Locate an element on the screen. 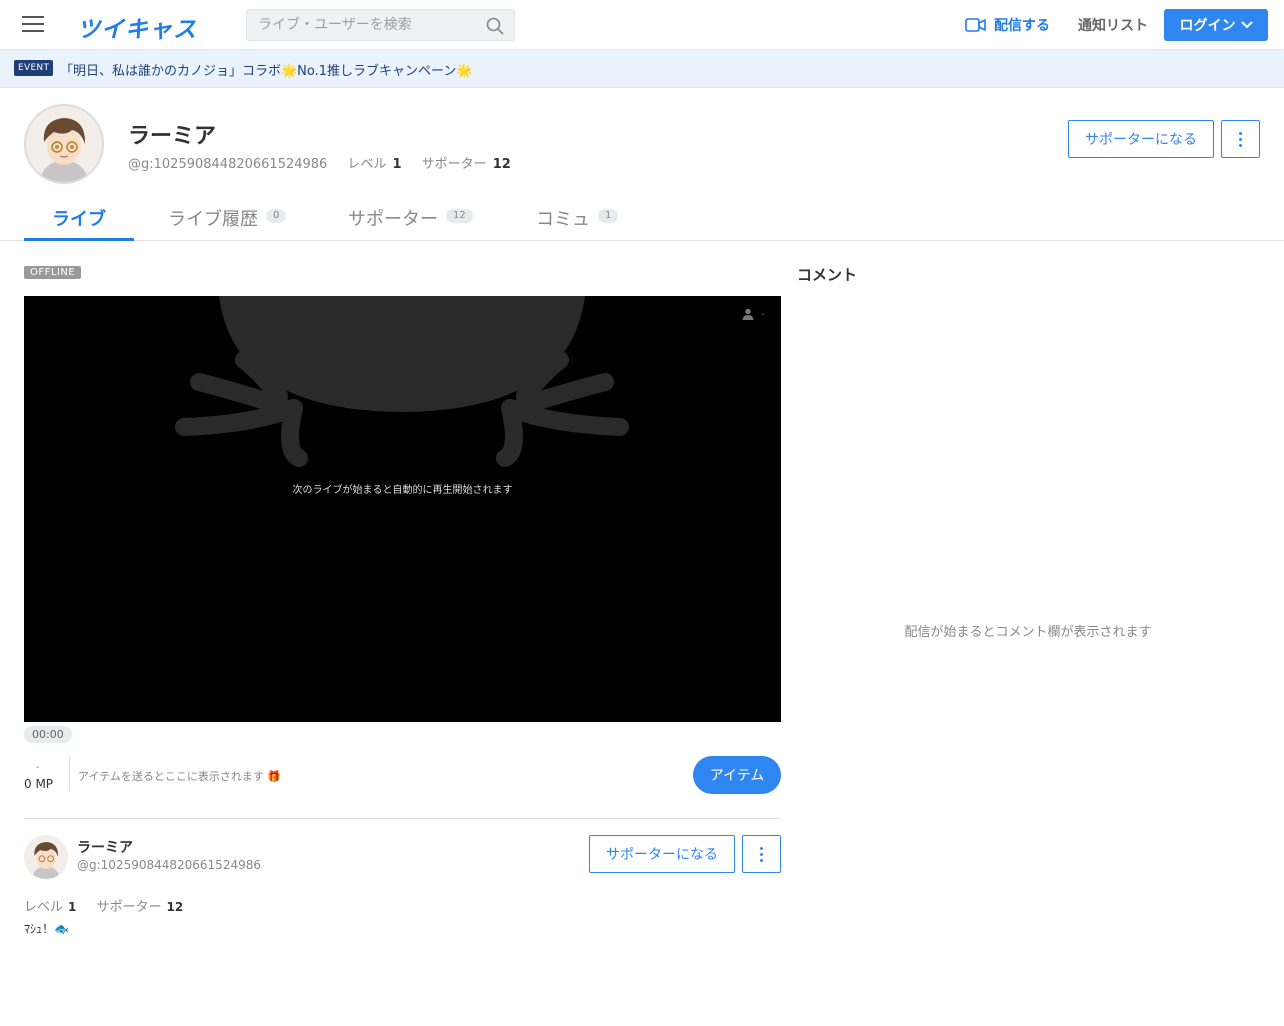 This screenshot has height=1026, width=1284. chevron-down-icon is located at coordinates (1246, 25).